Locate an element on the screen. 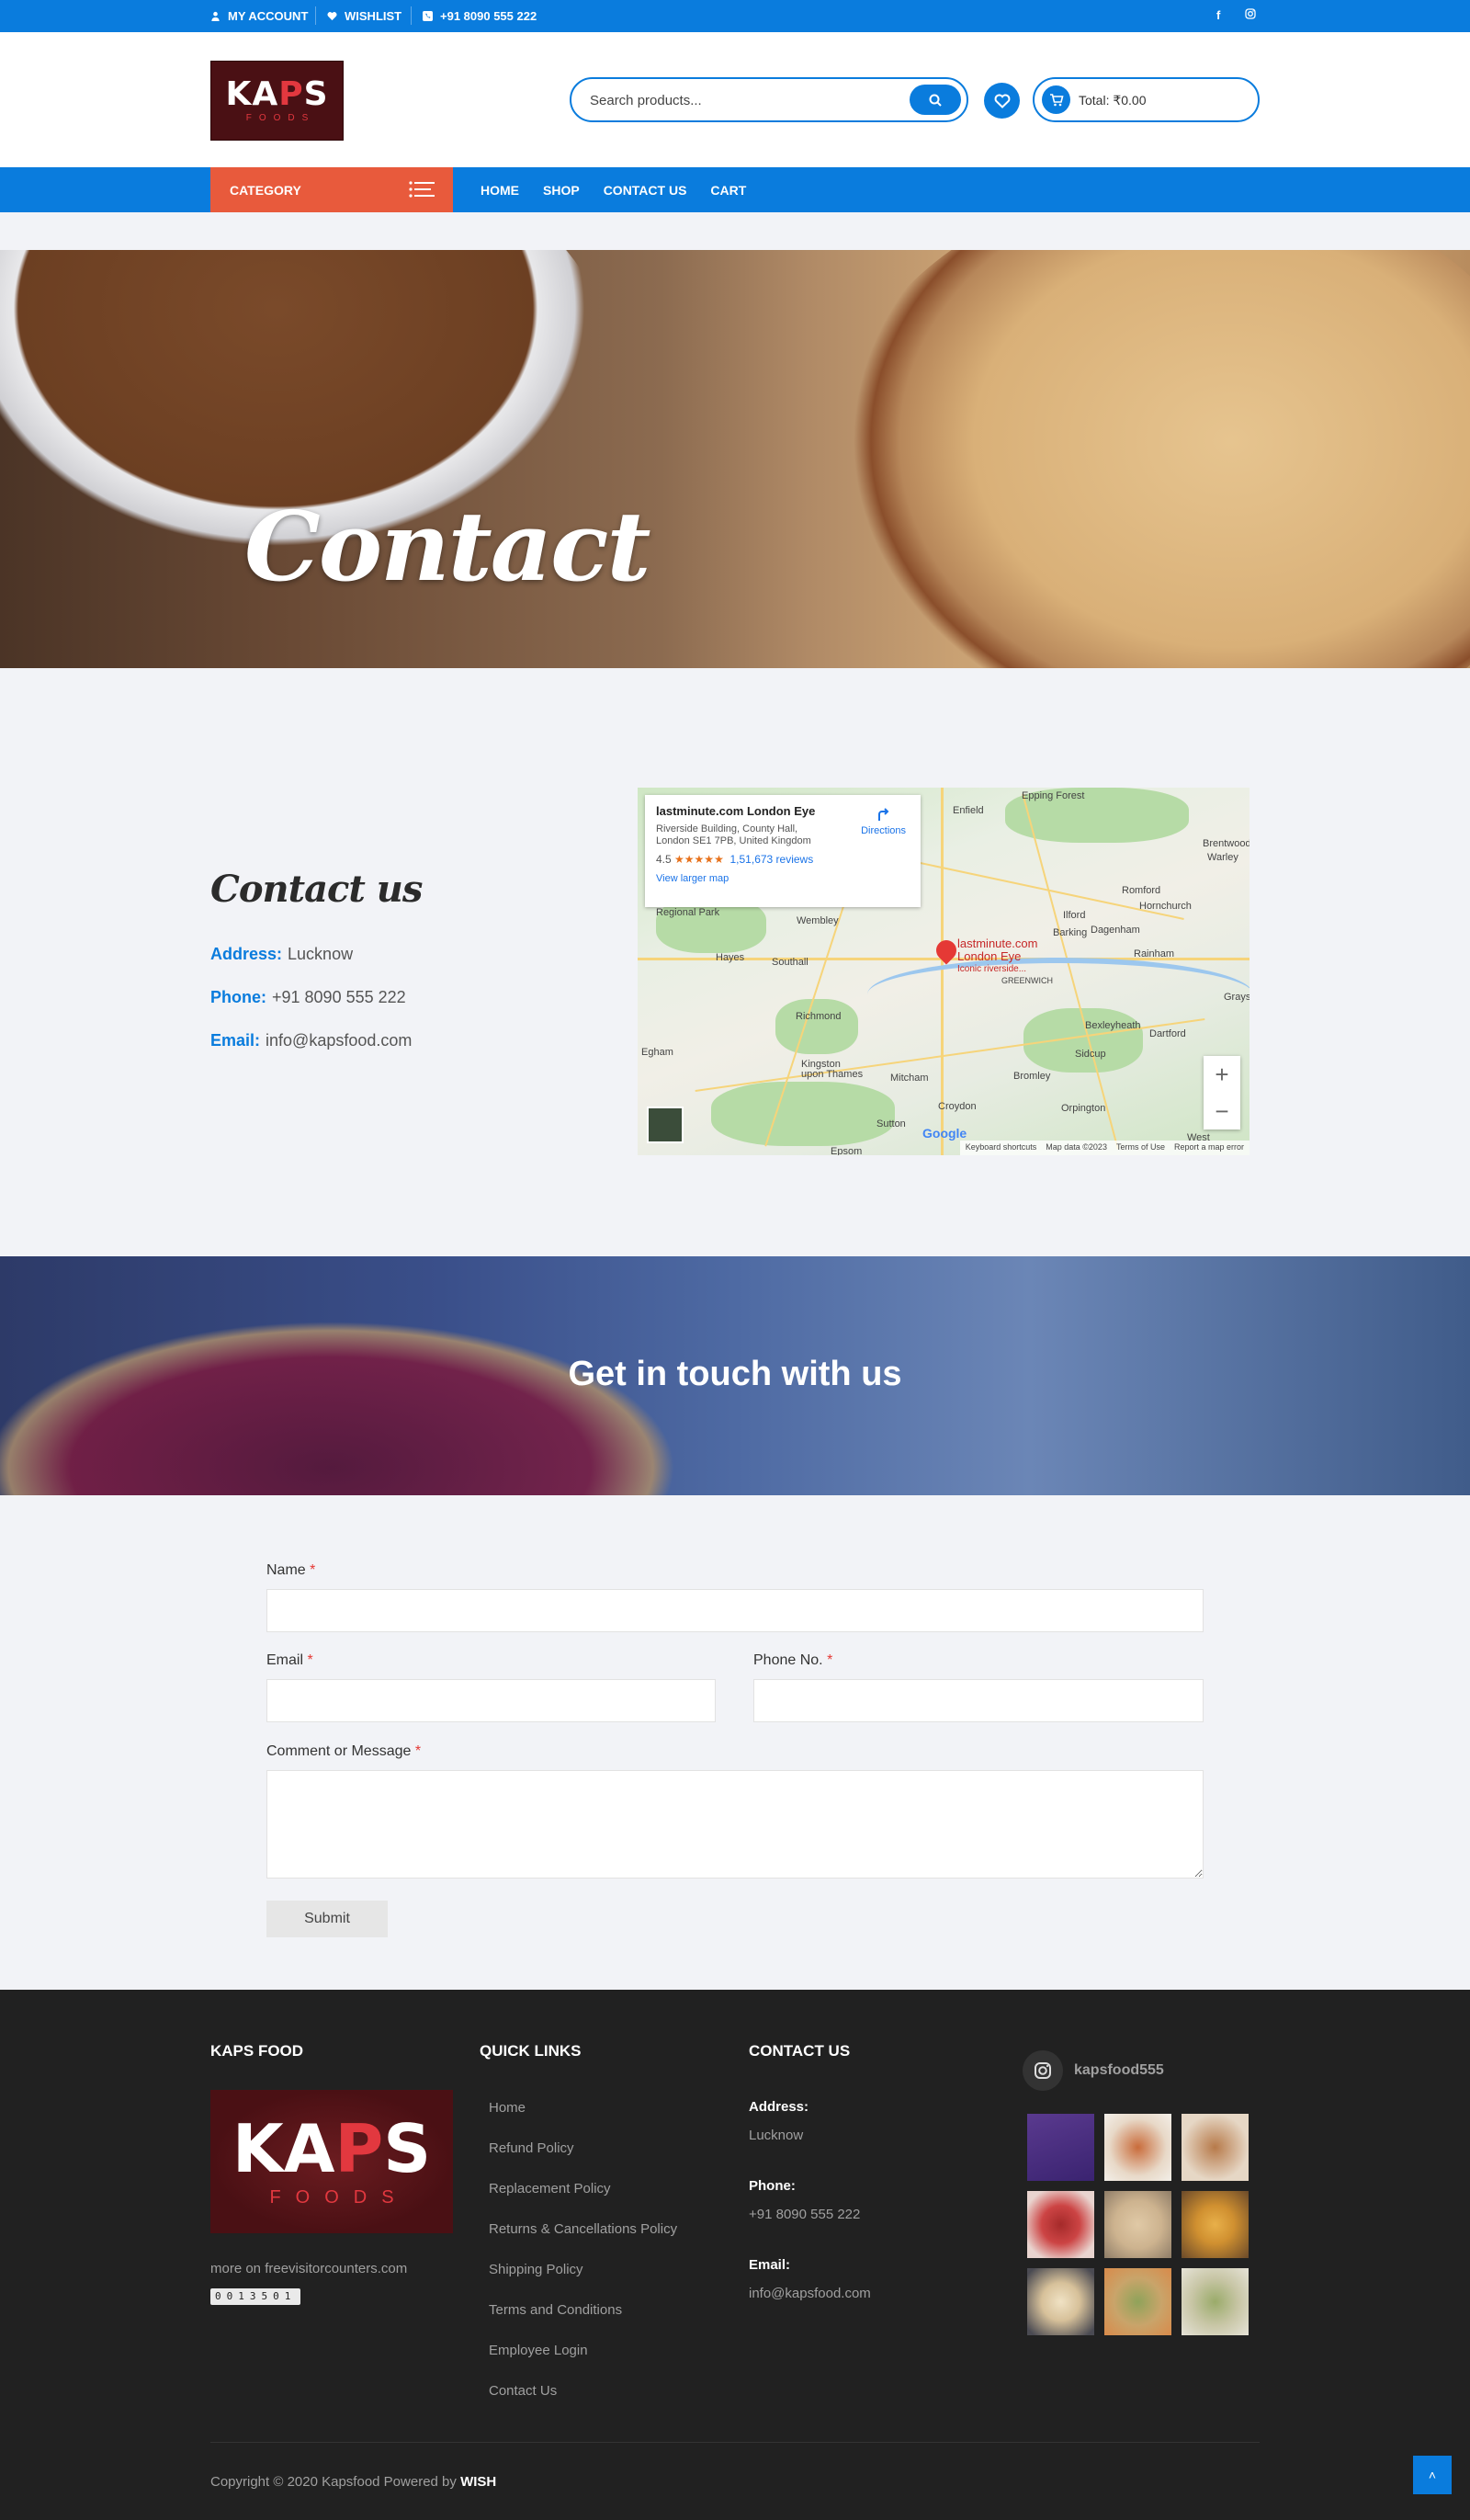  footer-link-contact: Contact Us is located at coordinates (583, 2403).